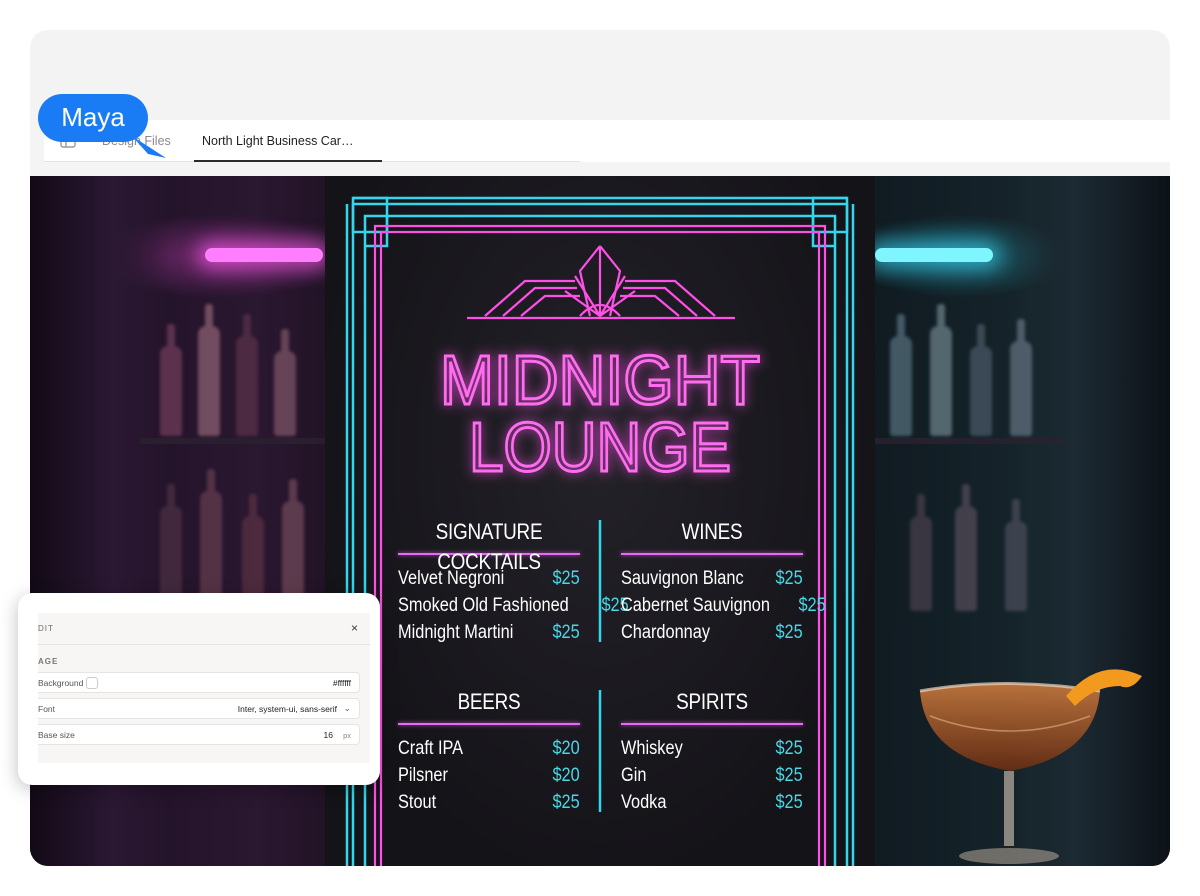 Image resolution: width=1200 pixels, height=896 pixels. What do you see at coordinates (56, 735) in the screenshot?
I see `field-label: Base size` at bounding box center [56, 735].